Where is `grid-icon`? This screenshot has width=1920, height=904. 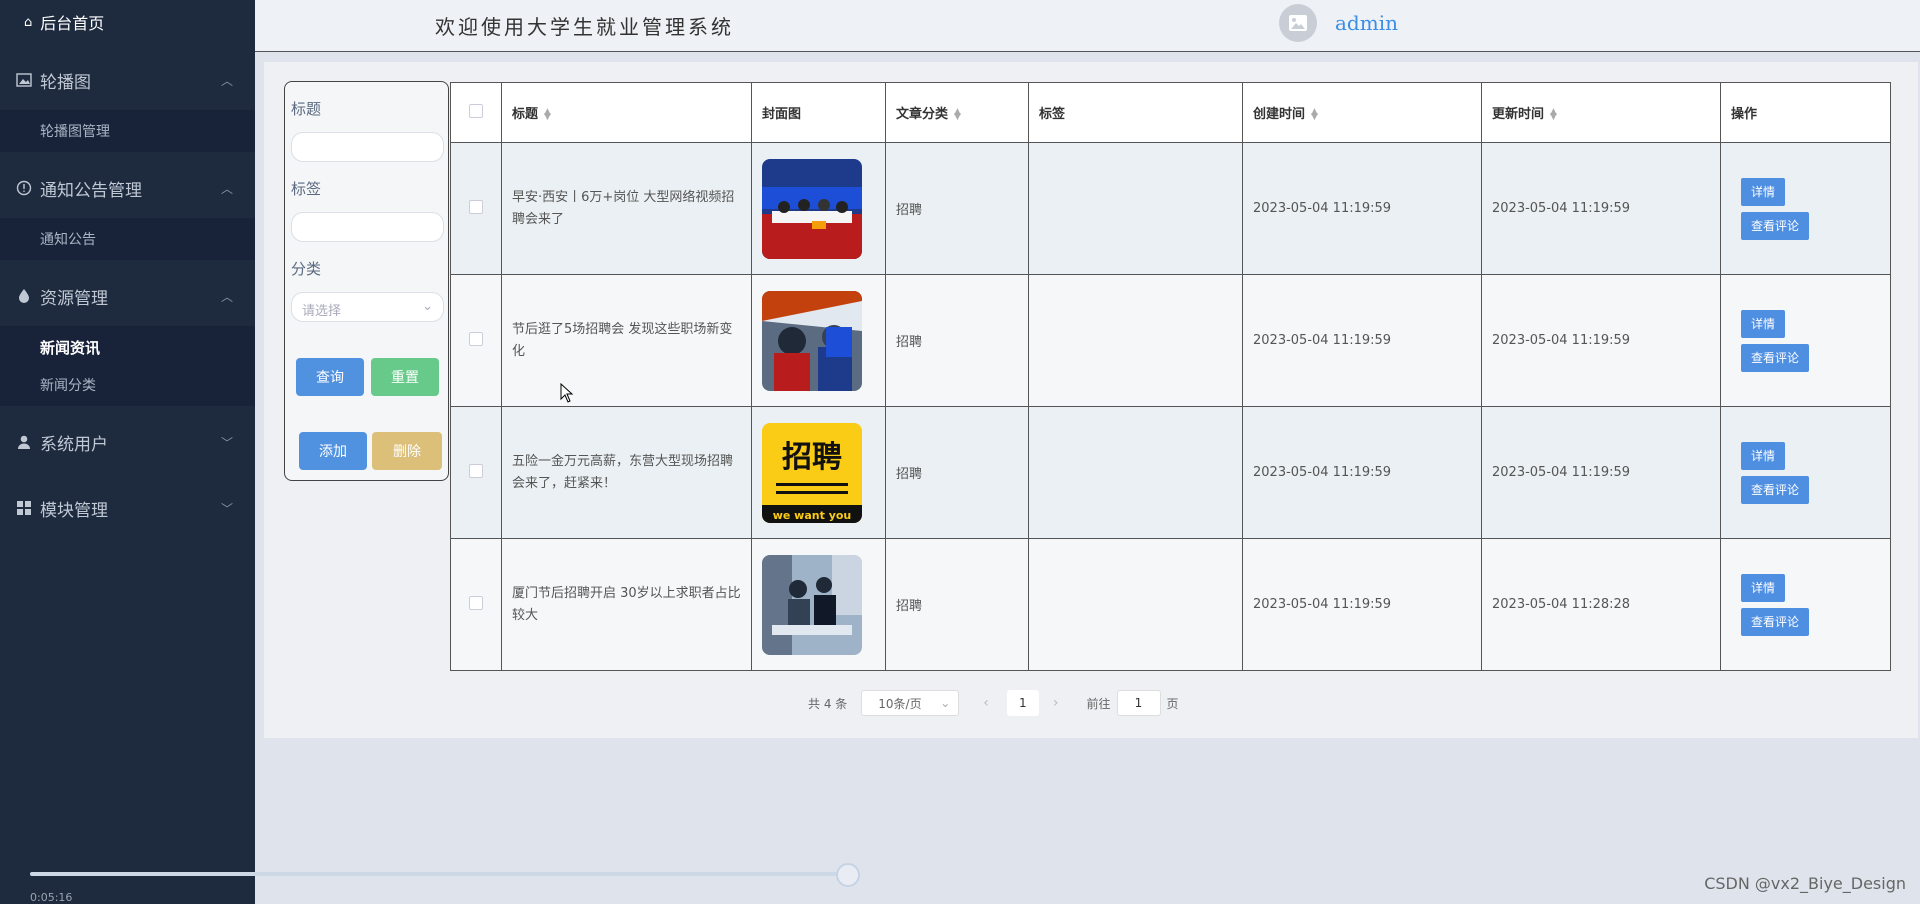
grid-icon is located at coordinates (24, 508).